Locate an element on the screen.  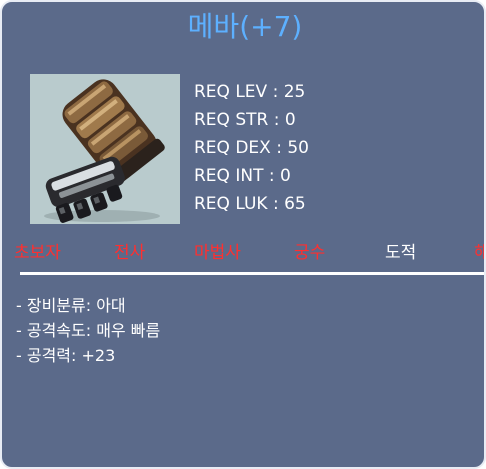
job-thief: 도적 is located at coordinates (401, 253).